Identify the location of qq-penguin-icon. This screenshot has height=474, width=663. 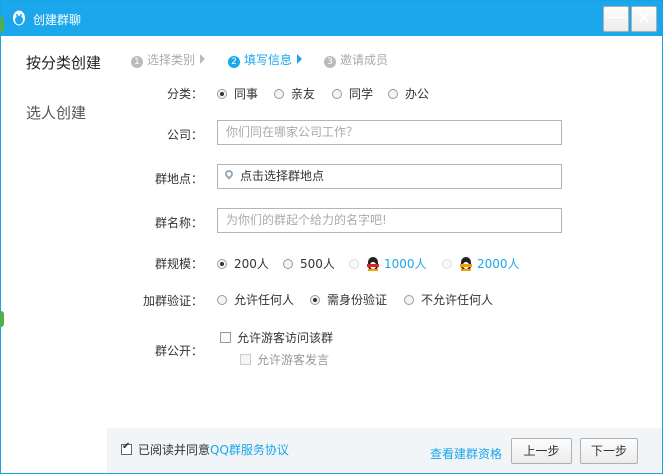
(19, 18).